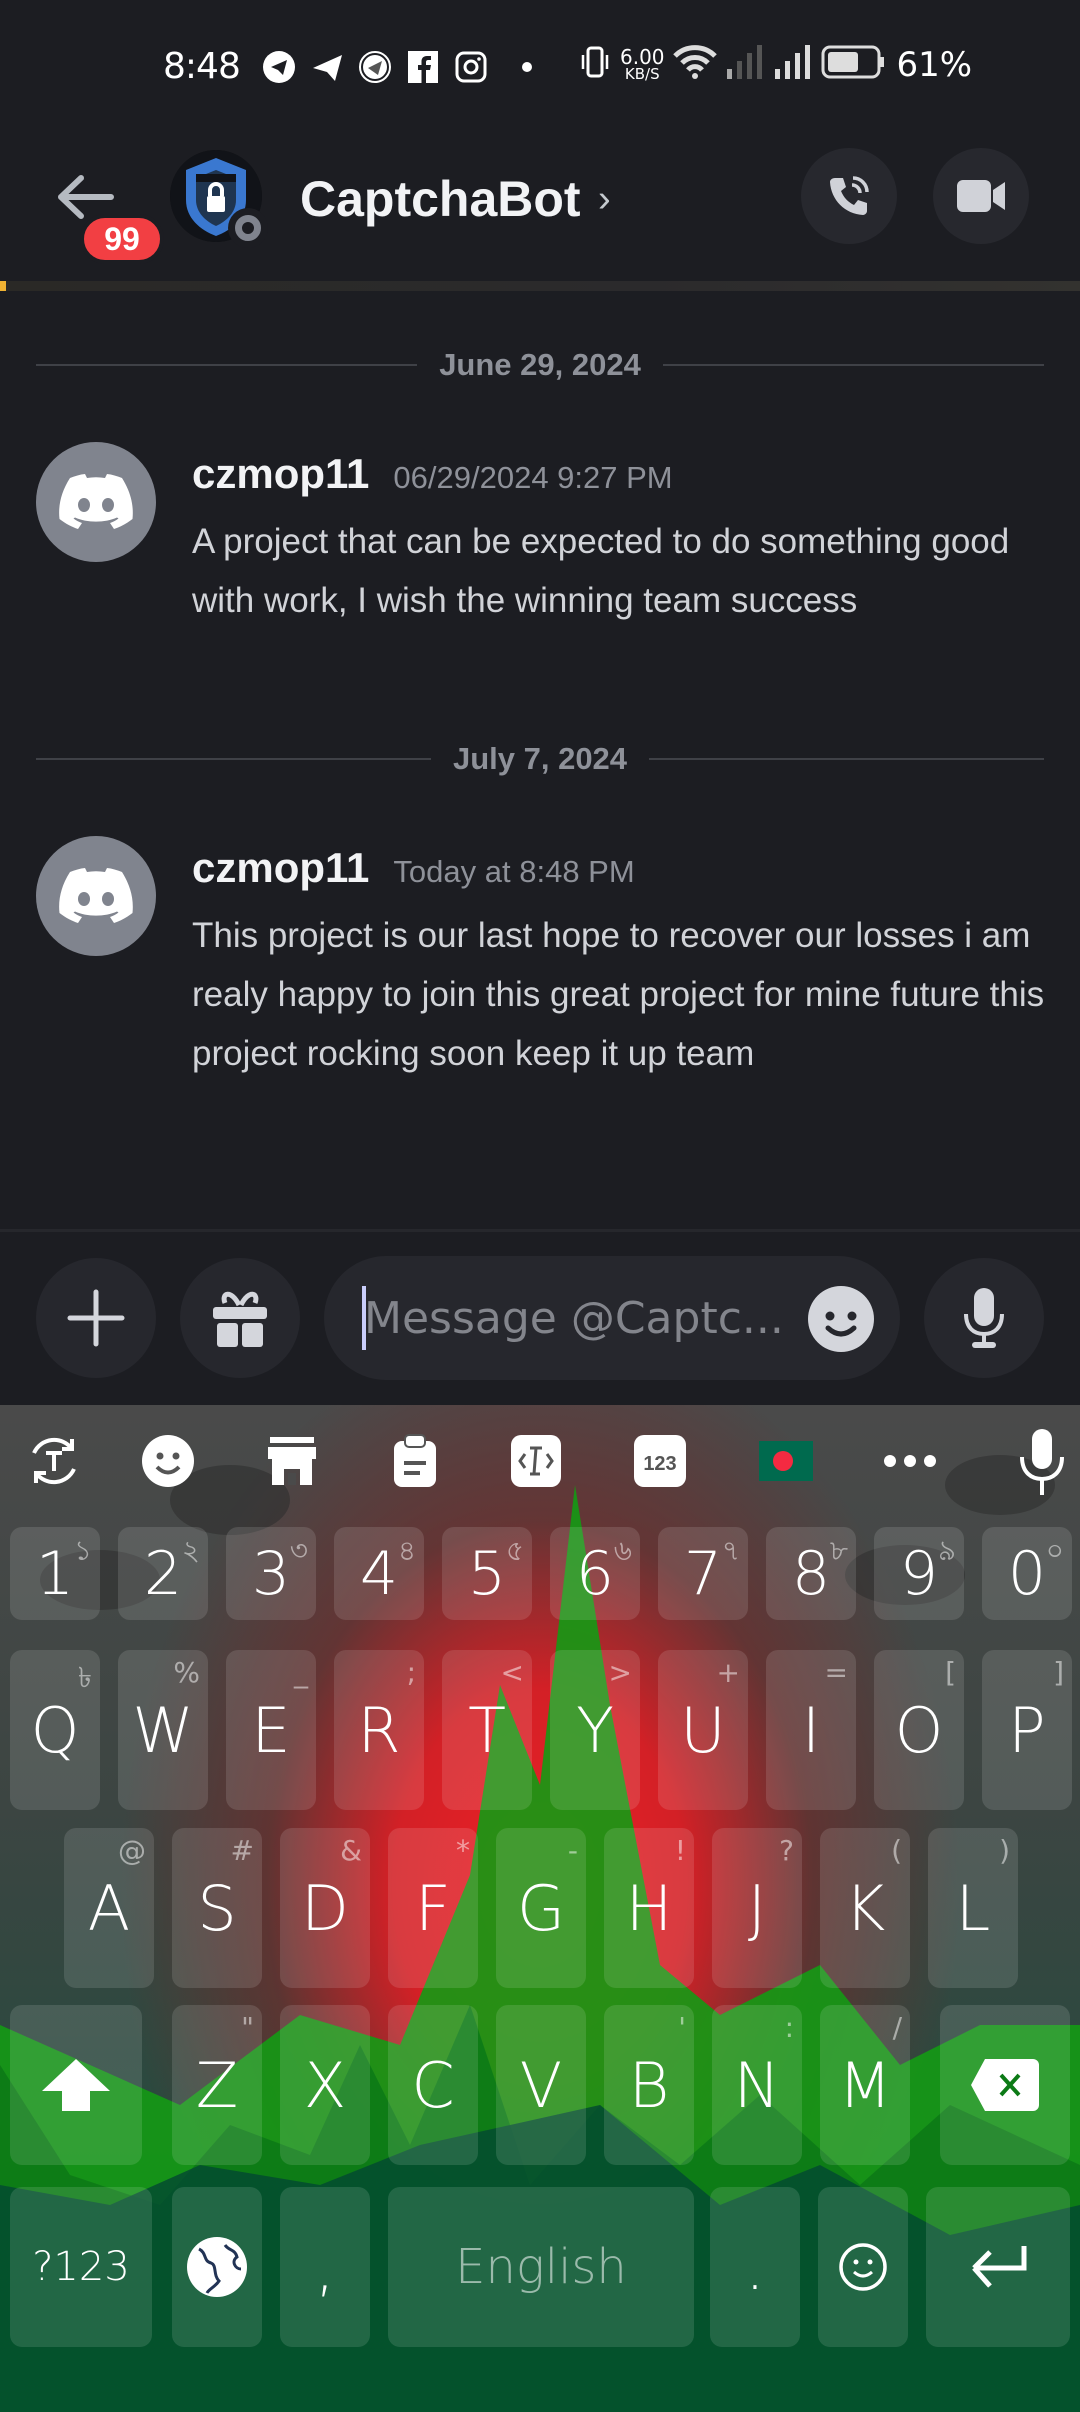  I want to click on key-label: I, so click(811, 1730).